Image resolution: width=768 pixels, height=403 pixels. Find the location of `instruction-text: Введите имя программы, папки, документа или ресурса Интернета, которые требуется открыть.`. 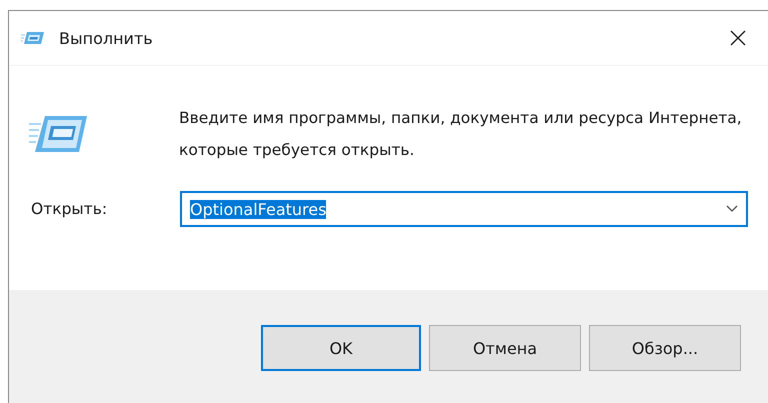

instruction-text: Введите имя программы, папки, документа или ресурса Интернета, которые требуется открыть. is located at coordinates (461, 134).